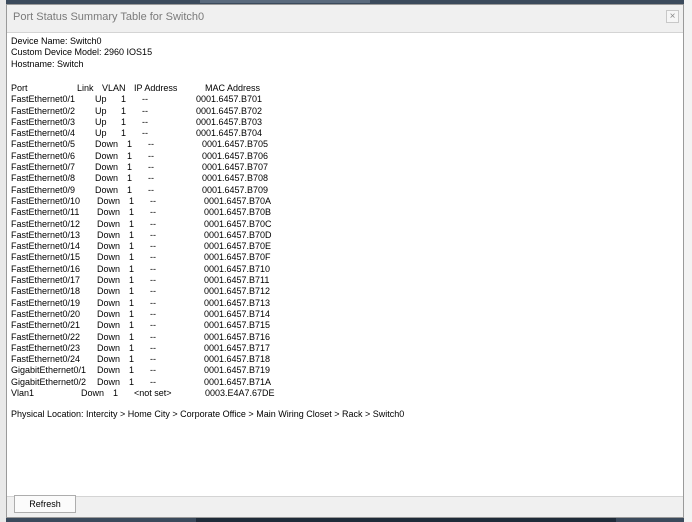  What do you see at coordinates (46, 268) in the screenshot?
I see `cell-port: FastEthernet0/16` at bounding box center [46, 268].